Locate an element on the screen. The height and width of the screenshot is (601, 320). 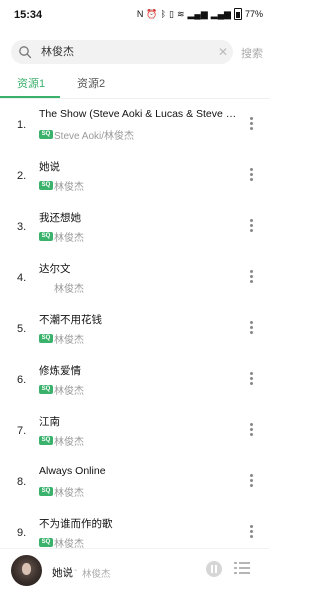
song-item: 4. 达尔文 林俊杰 is located at coordinates (134, 277).